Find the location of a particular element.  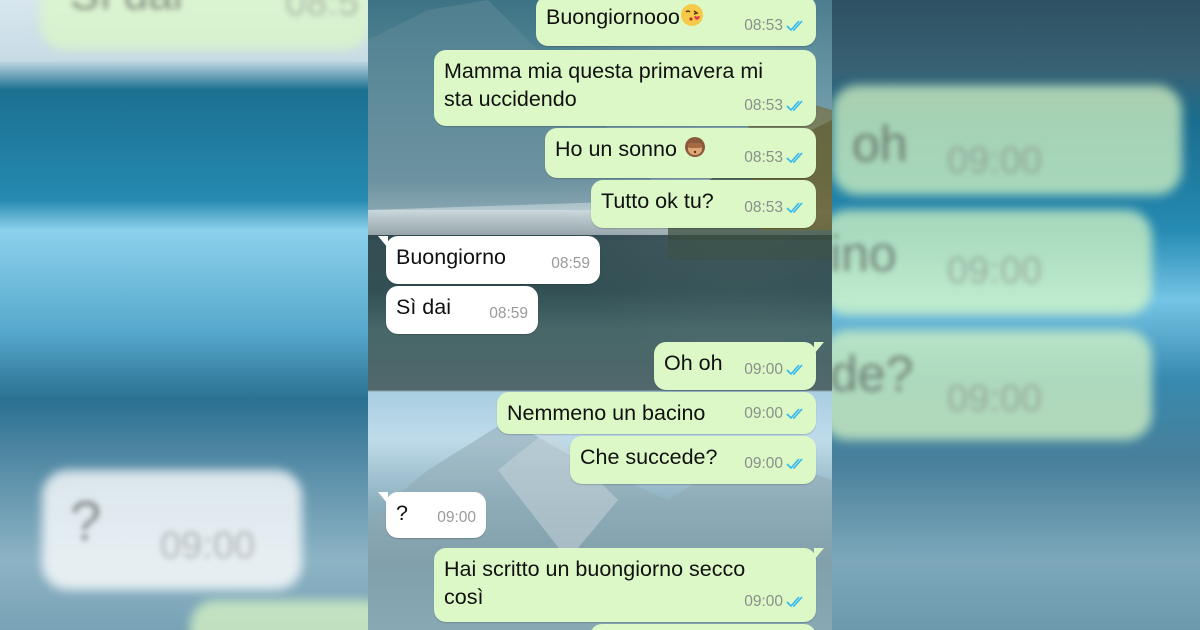

message-text: Ho un sonno is located at coordinates (616, 149).